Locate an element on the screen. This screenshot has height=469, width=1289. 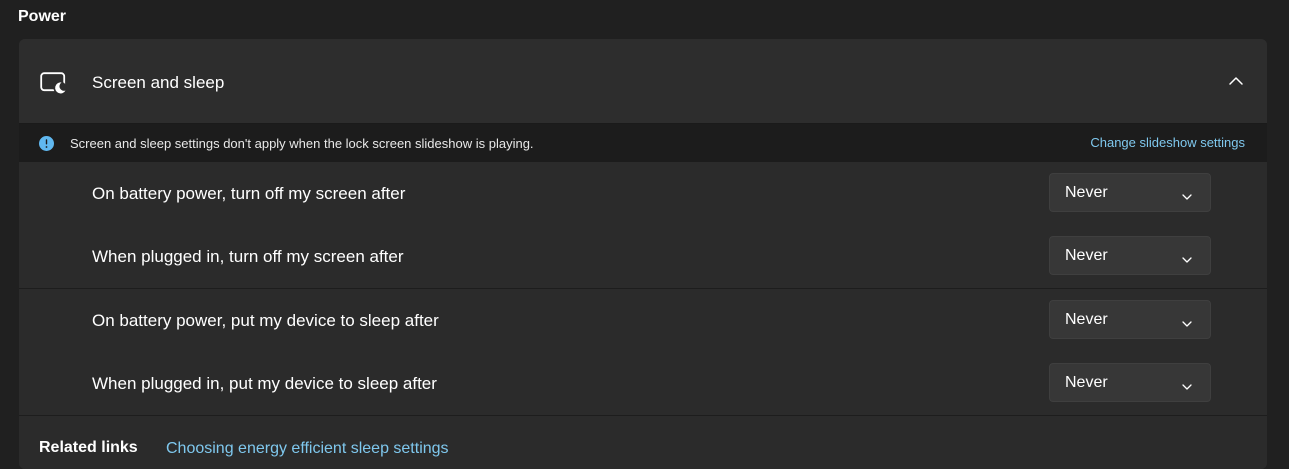
change-slideshow-settings-link: Change slideshow settings is located at coordinates (1167, 142).